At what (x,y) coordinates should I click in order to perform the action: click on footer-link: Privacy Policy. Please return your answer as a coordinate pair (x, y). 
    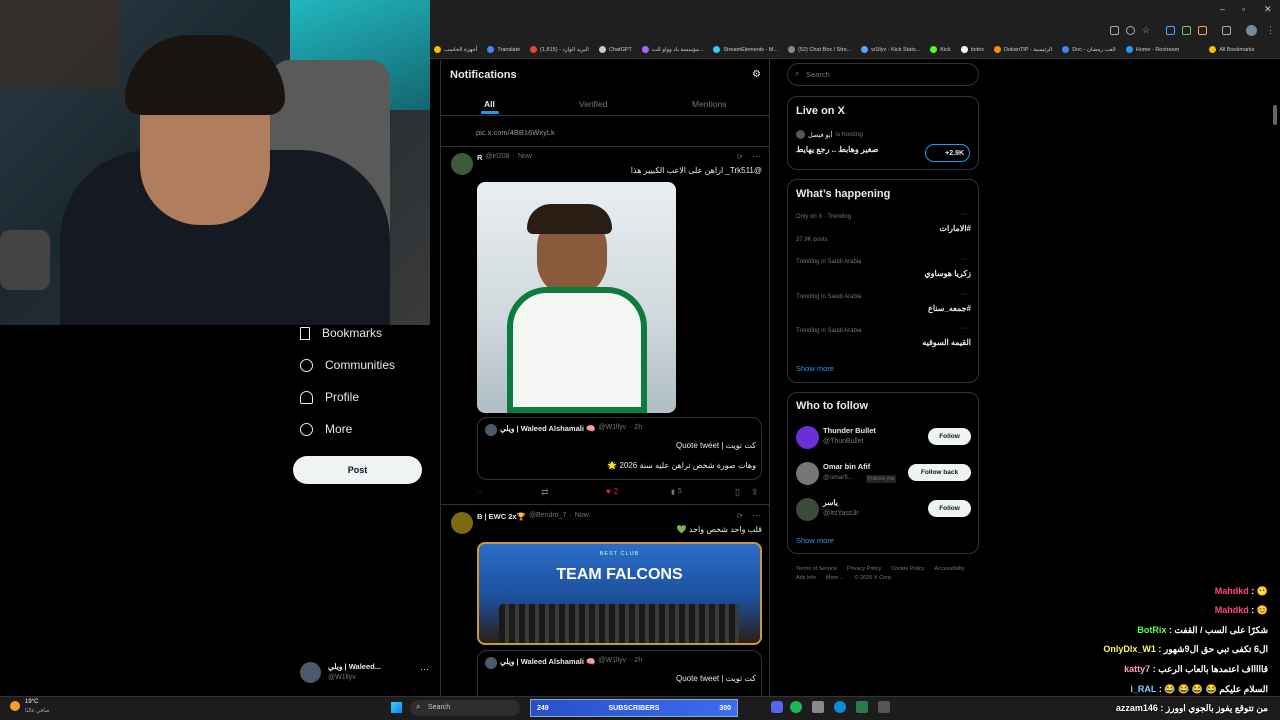
    Looking at the image, I should click on (864, 569).